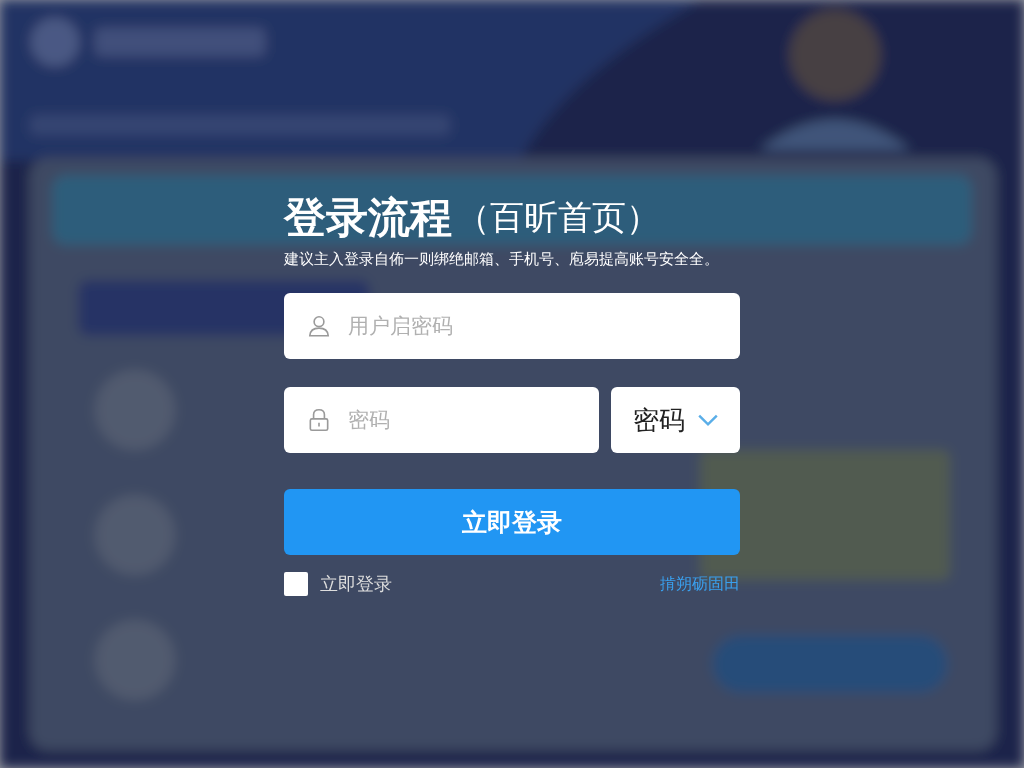  I want to click on password-type-select: 密码, so click(675, 420).